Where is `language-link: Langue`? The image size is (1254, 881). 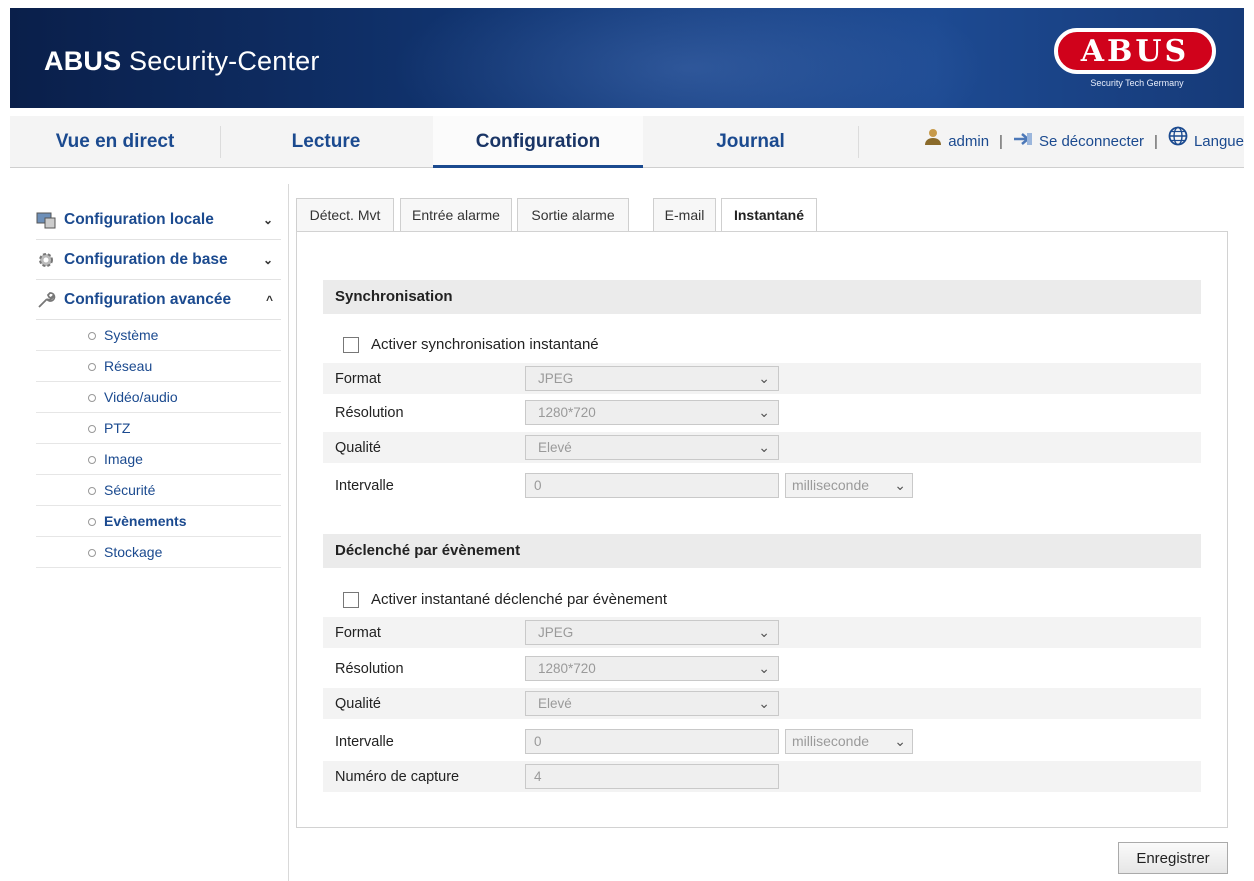
language-link: Langue is located at coordinates (1219, 142).